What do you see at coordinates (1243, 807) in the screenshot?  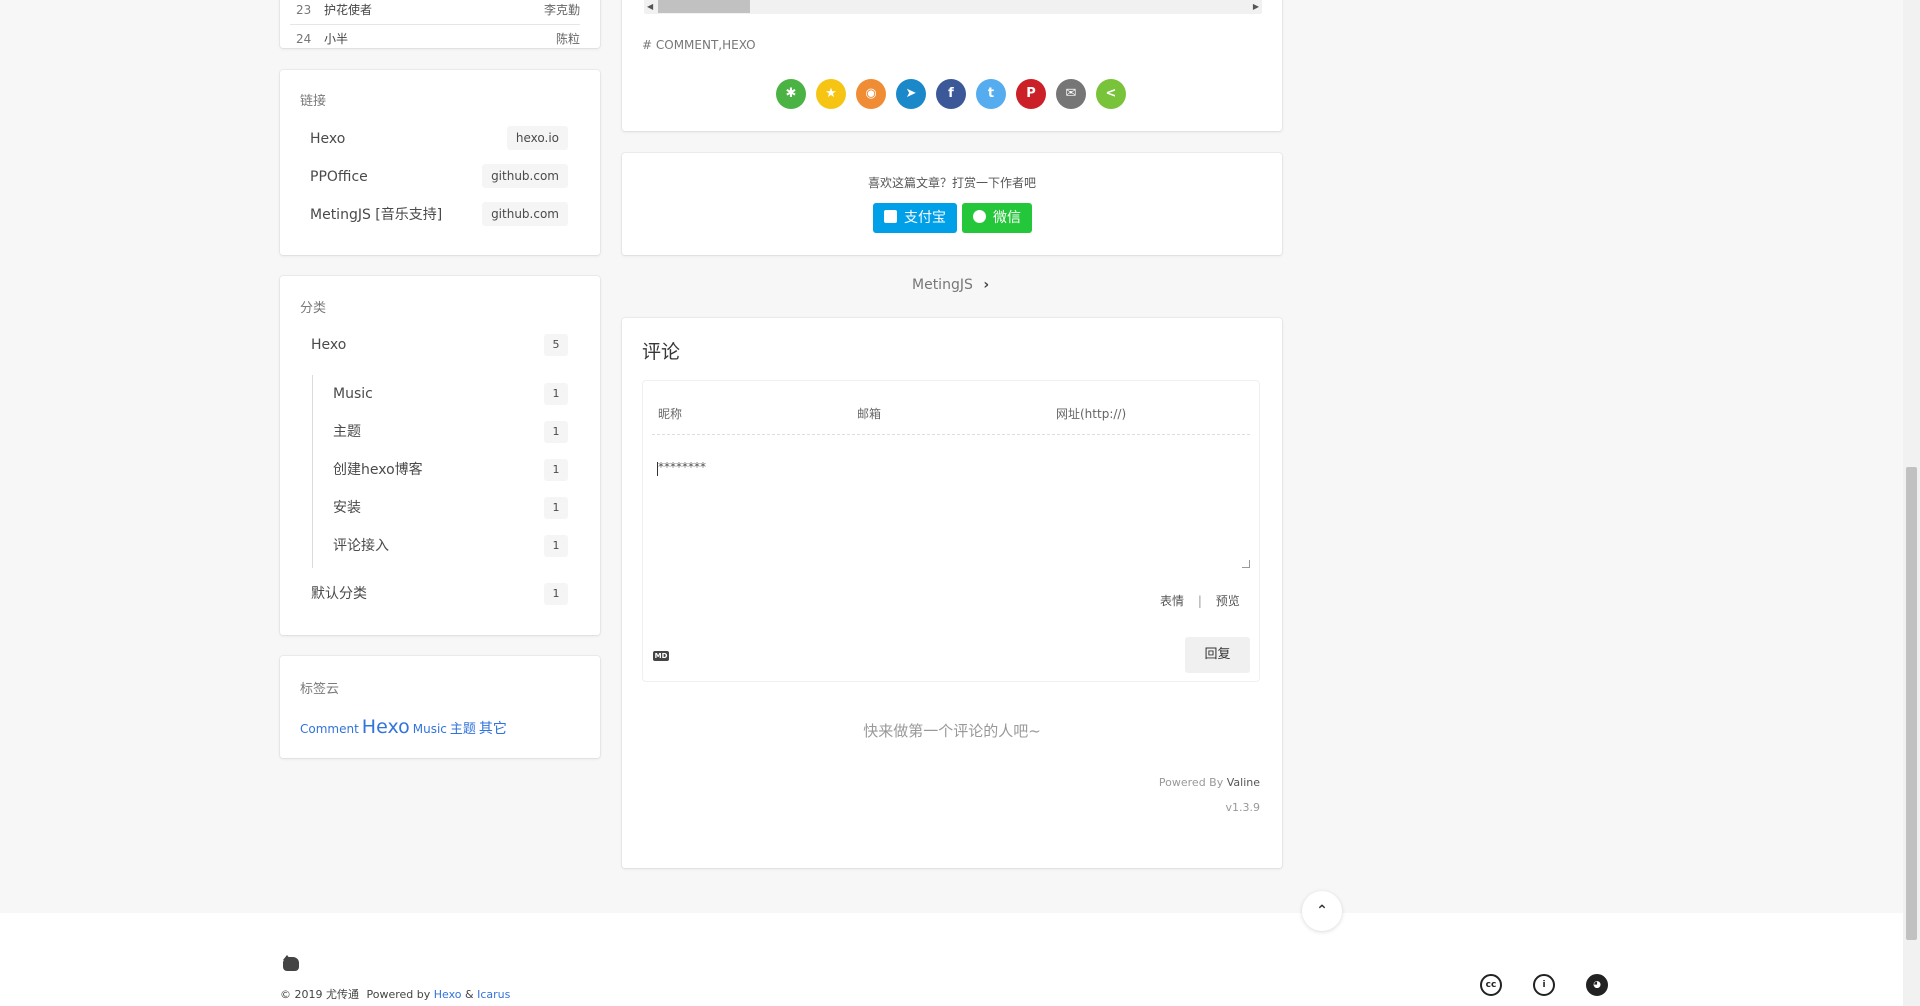 I see `valine-version: v1.3.9` at bounding box center [1243, 807].